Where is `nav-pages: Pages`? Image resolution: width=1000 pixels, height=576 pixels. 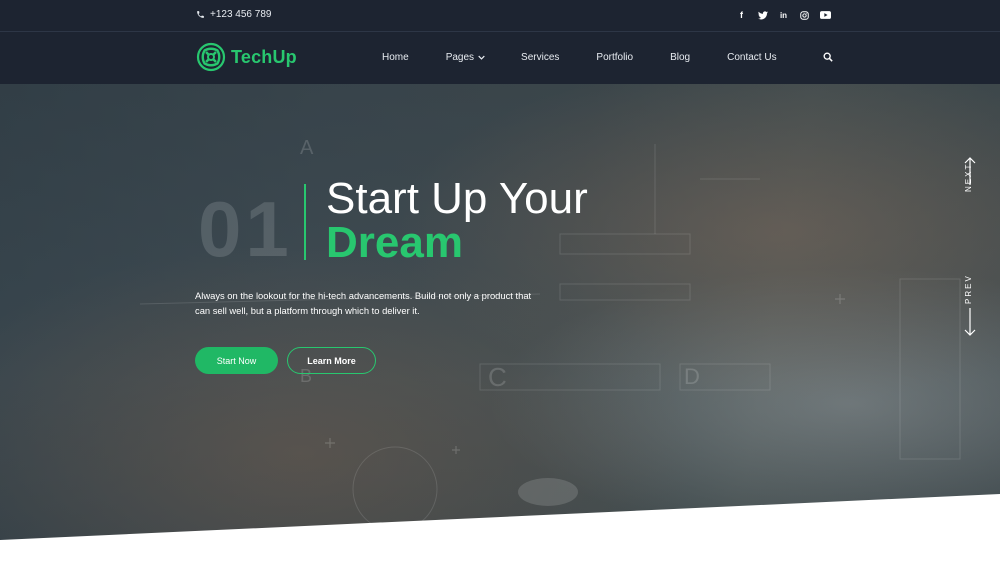
nav-pages: Pages is located at coordinates (465, 57).